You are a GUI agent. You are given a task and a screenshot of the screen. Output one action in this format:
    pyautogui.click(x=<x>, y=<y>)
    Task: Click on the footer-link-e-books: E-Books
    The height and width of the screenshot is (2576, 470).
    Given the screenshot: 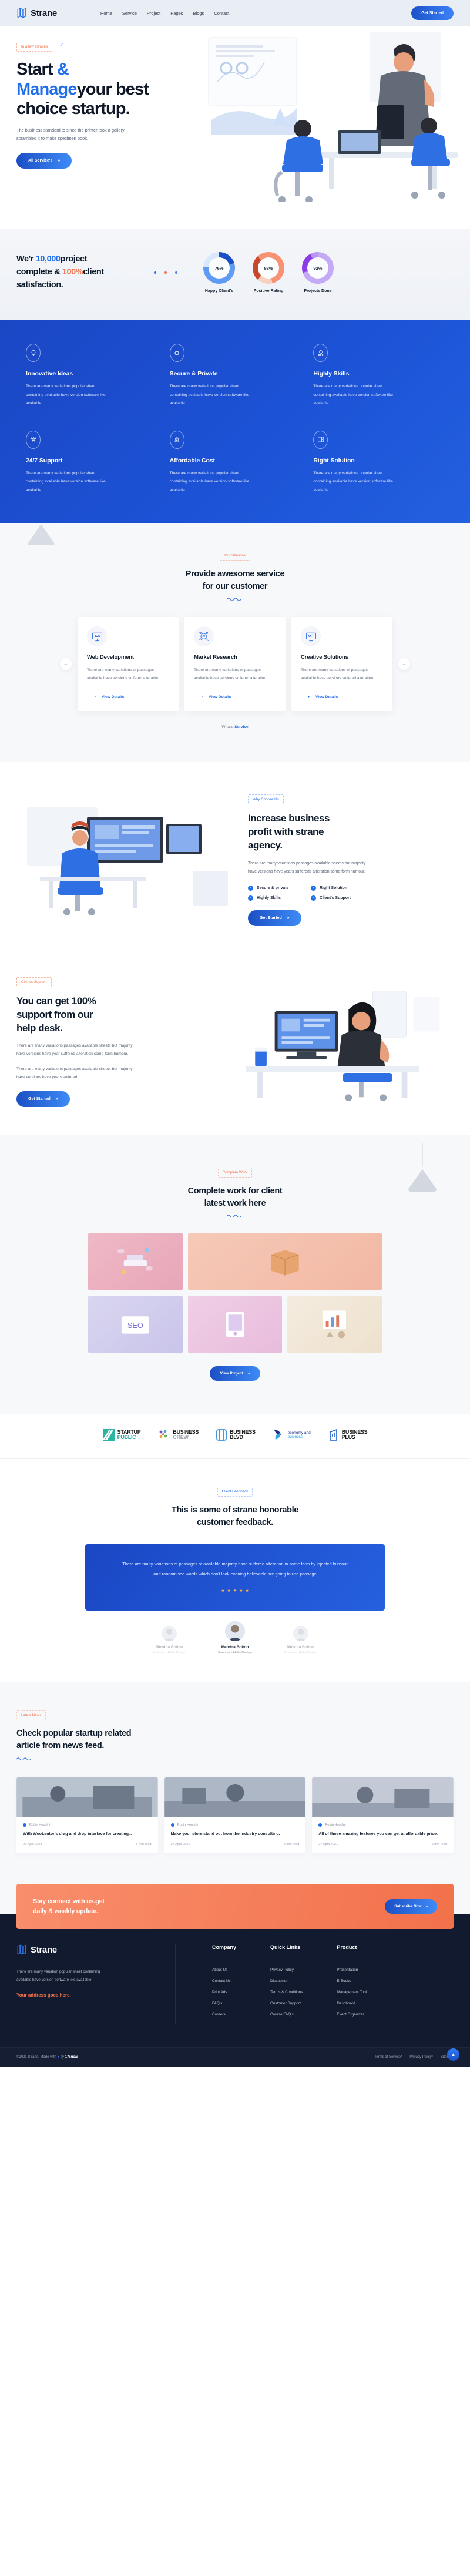 What is the action you would take?
    pyautogui.click(x=352, y=1981)
    